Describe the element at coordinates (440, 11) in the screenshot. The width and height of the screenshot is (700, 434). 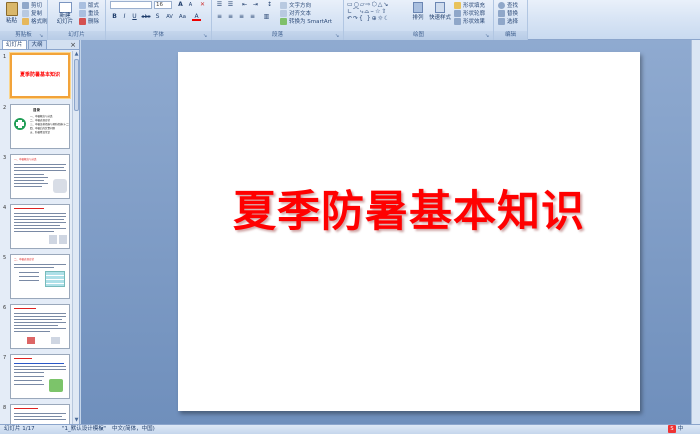
I see `quick-styles-button: 快速样式` at that location.